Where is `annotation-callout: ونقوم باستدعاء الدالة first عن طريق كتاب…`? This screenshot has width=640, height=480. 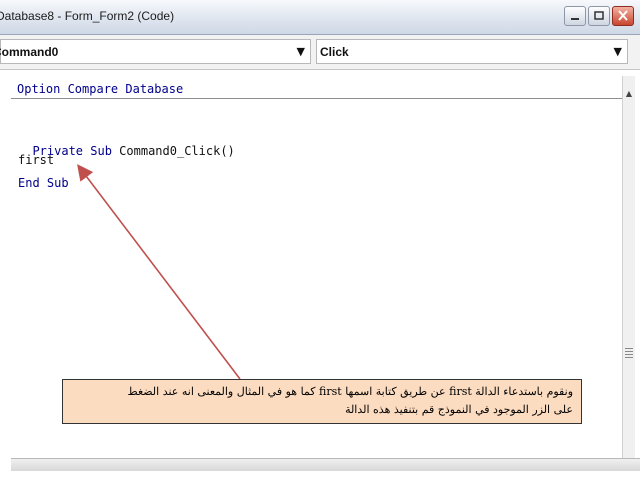
annotation-callout: ونقوم باستدعاء الدالة first عن طريق كتاب… is located at coordinates (322, 401).